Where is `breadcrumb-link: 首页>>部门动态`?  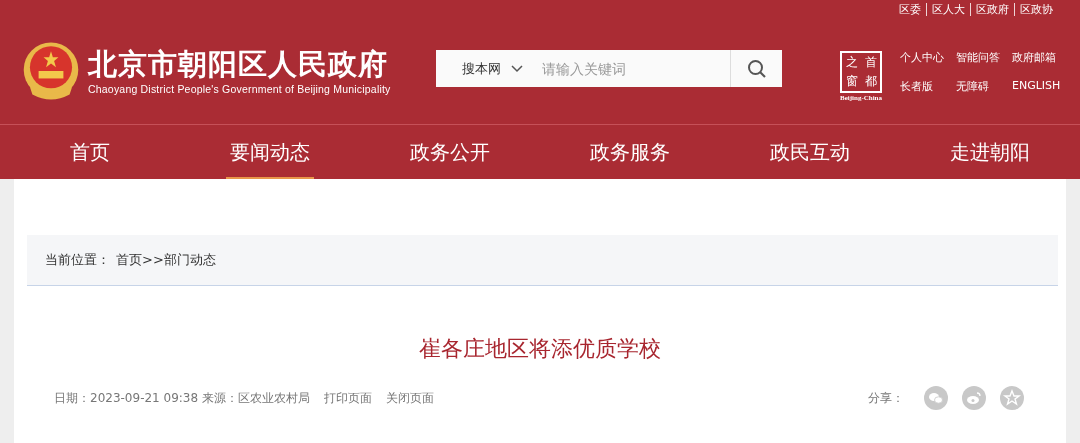
breadcrumb-link: 首页>>部门动态 is located at coordinates (166, 260).